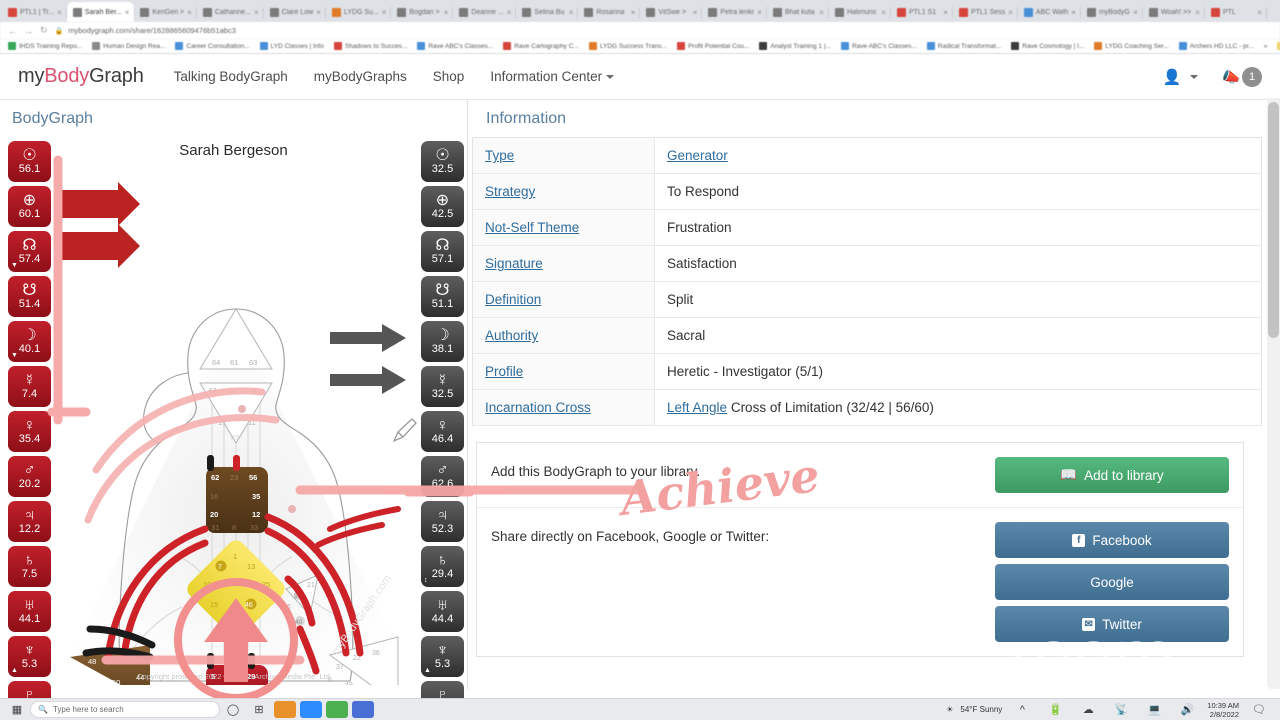 This screenshot has width=1280, height=720. What do you see at coordinates (499, 155) in the screenshot?
I see `table-key-link: Type` at bounding box center [499, 155].